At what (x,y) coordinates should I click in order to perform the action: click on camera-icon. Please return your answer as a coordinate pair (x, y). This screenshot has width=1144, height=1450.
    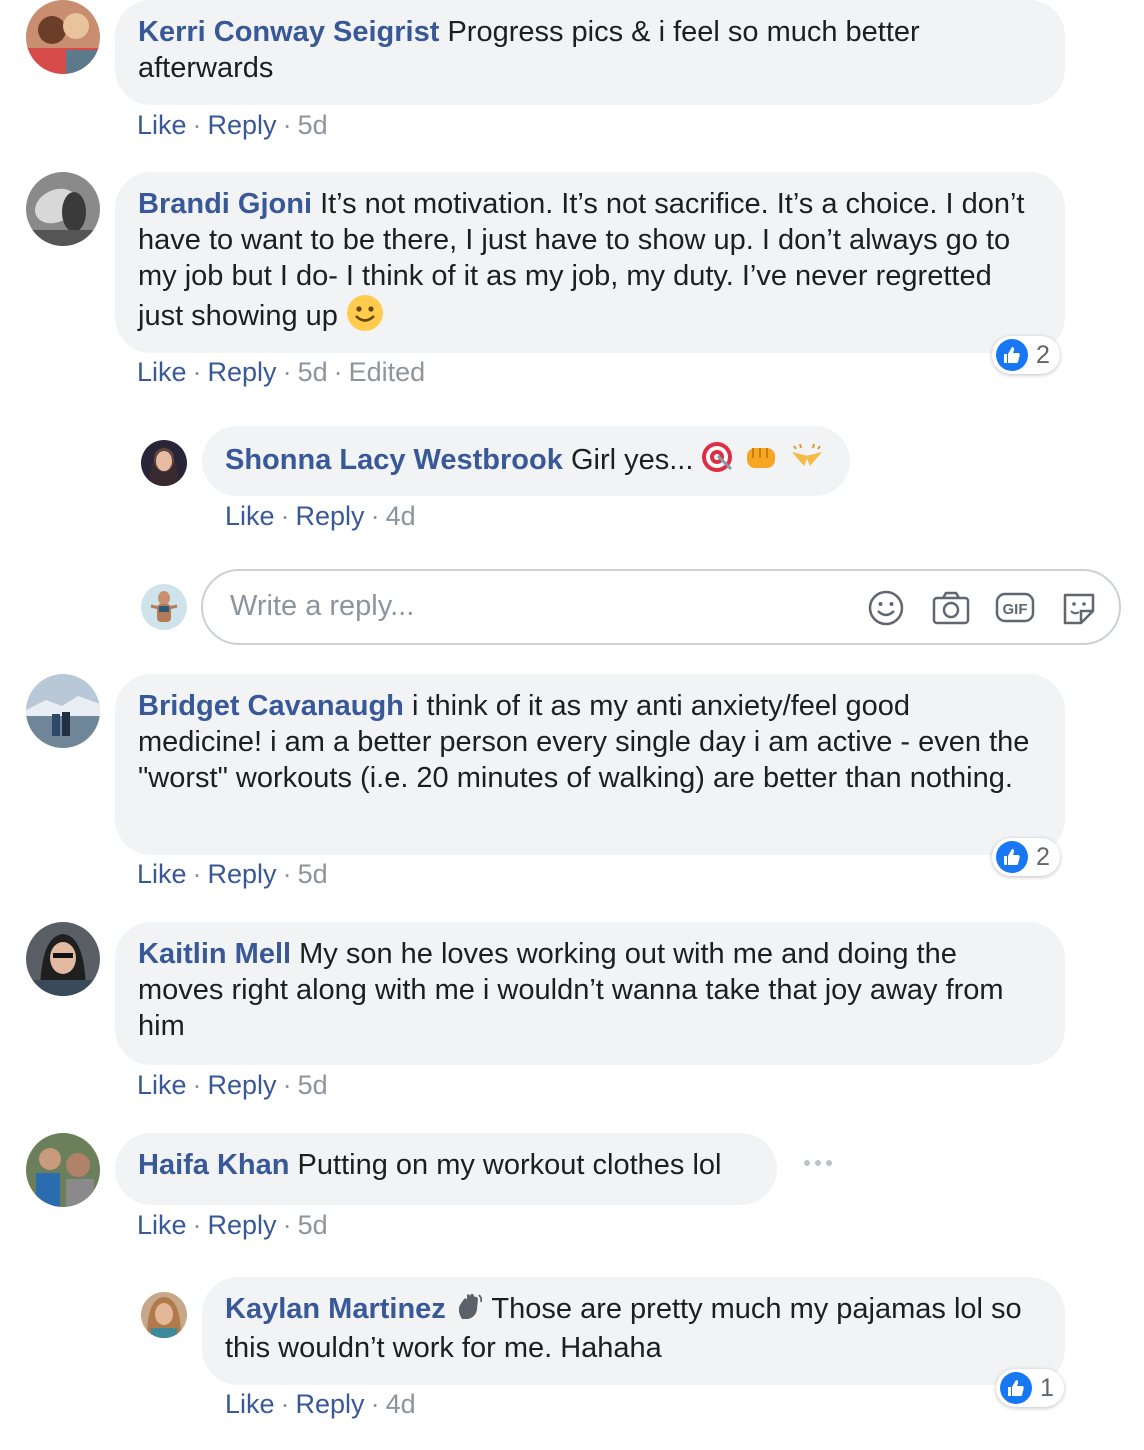
    Looking at the image, I should click on (951, 610).